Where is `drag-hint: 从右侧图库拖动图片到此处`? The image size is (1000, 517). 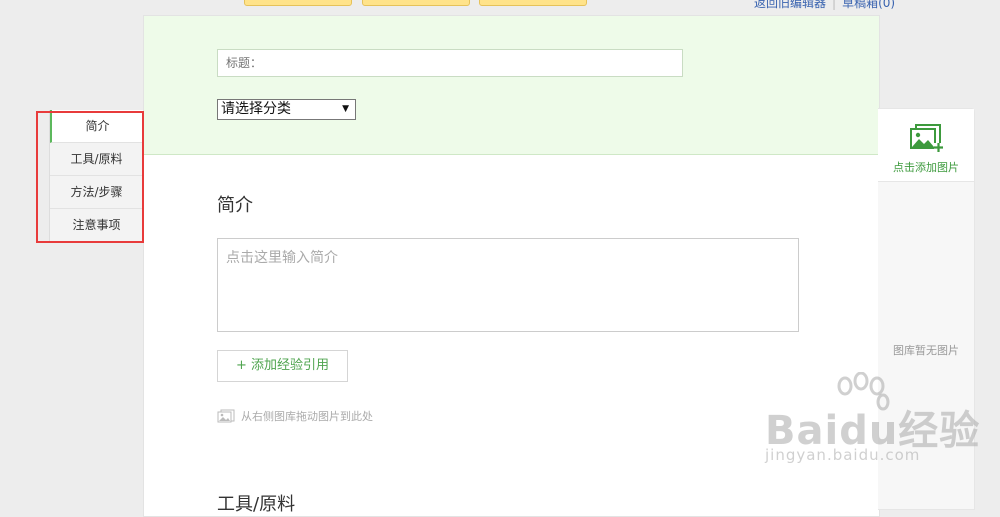
drag-hint: 从右侧图库拖动图片到此处 is located at coordinates (295, 416).